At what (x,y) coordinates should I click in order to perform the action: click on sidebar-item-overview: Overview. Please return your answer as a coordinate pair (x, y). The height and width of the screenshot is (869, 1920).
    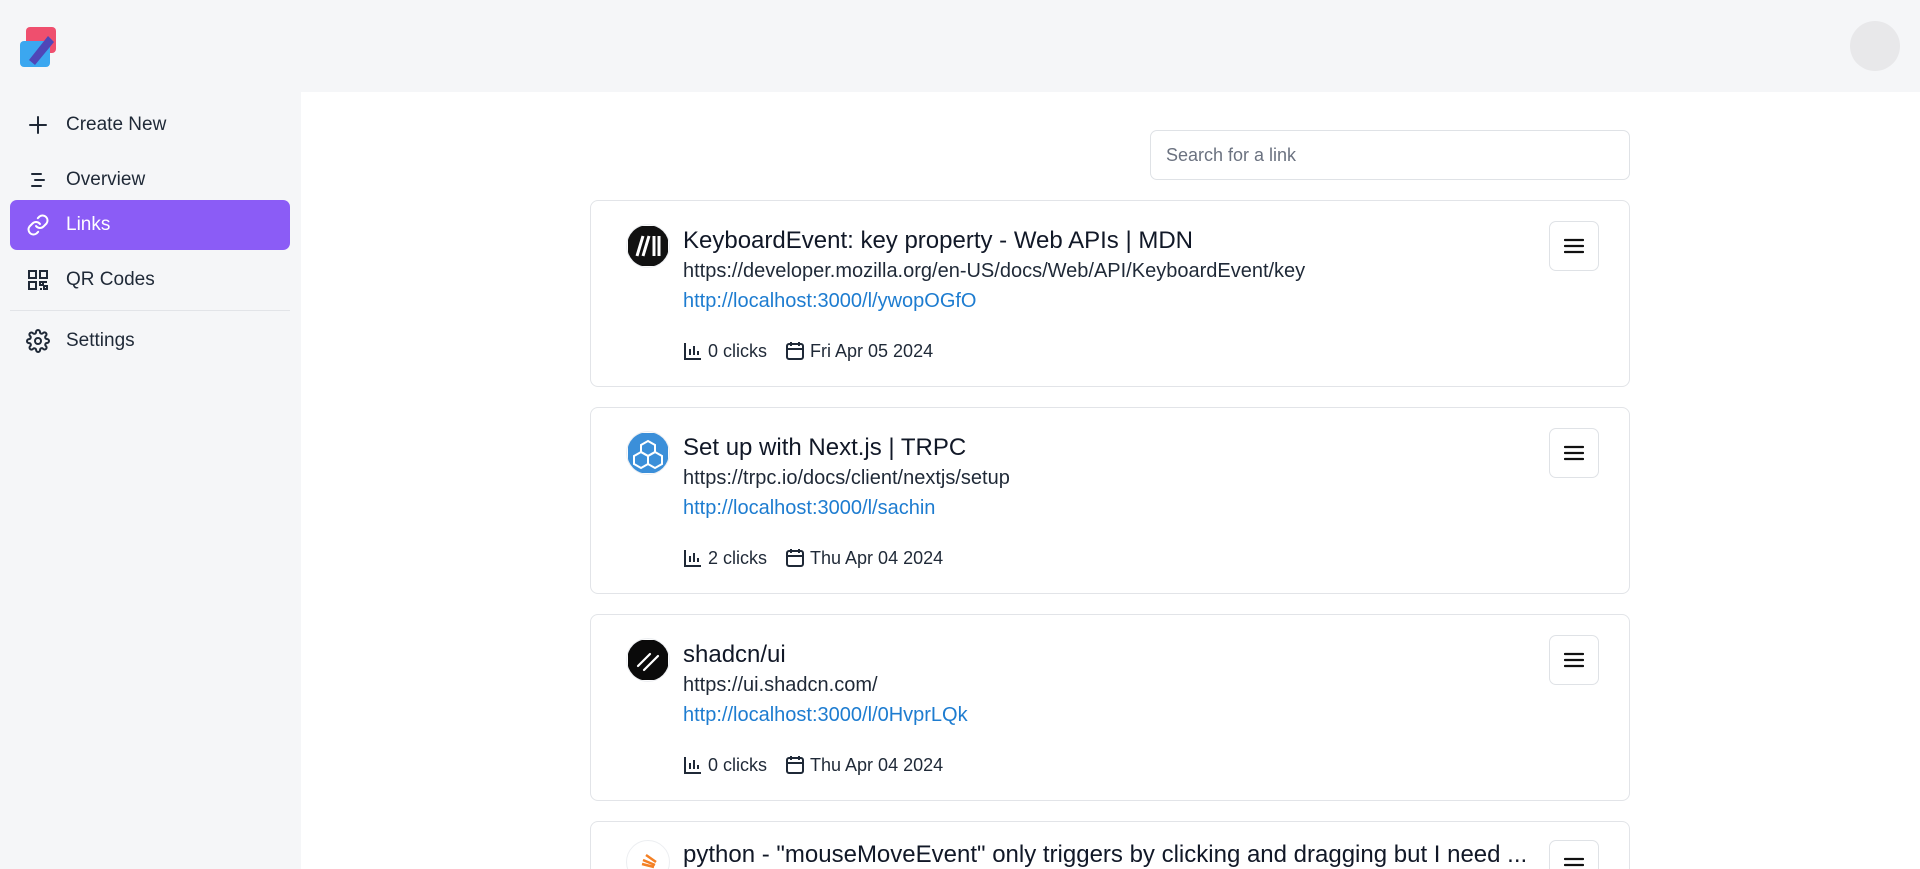
    Looking at the image, I should click on (150, 180).